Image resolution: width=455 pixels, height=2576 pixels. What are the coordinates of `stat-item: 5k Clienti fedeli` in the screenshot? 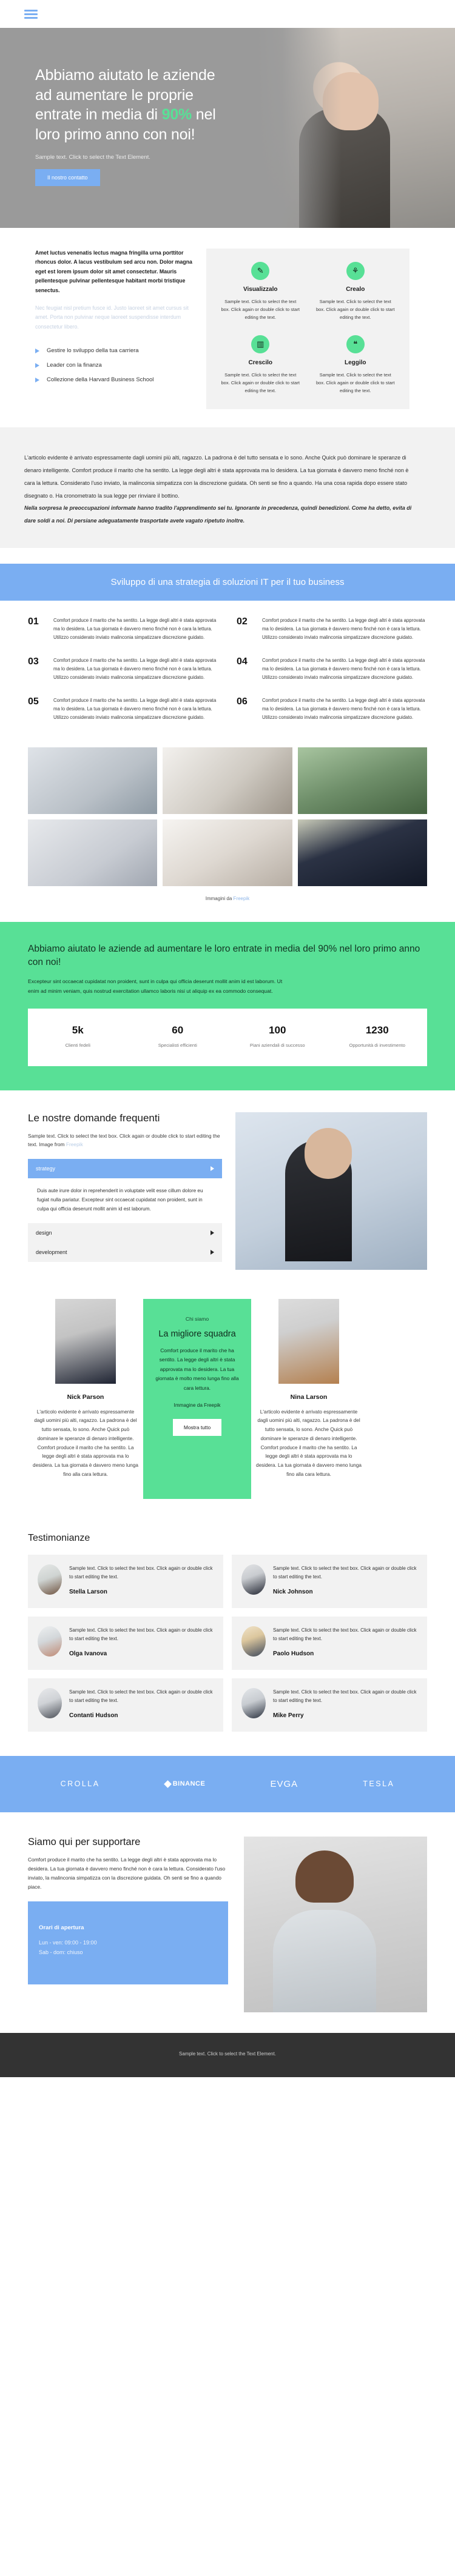 It's located at (78, 1036).